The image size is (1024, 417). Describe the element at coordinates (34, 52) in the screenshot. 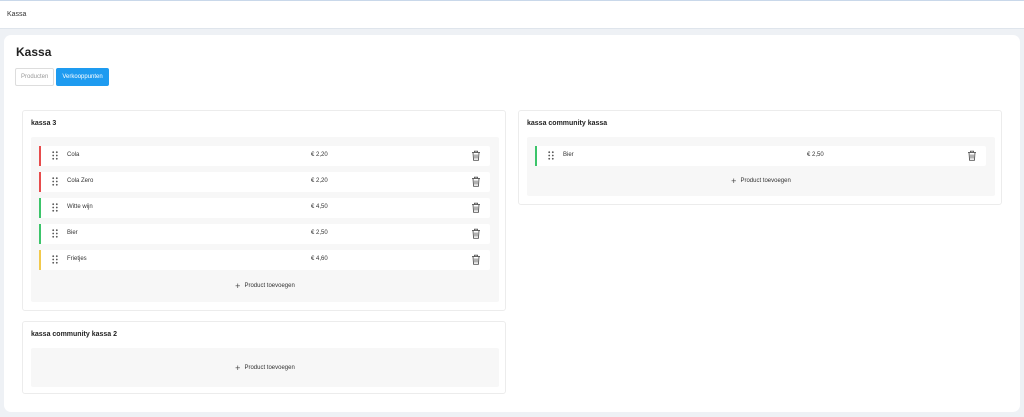

I see `page-title: Kassa` at that location.